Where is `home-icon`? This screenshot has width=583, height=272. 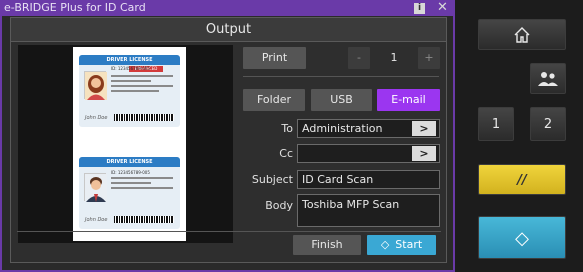 home-icon is located at coordinates (522, 35).